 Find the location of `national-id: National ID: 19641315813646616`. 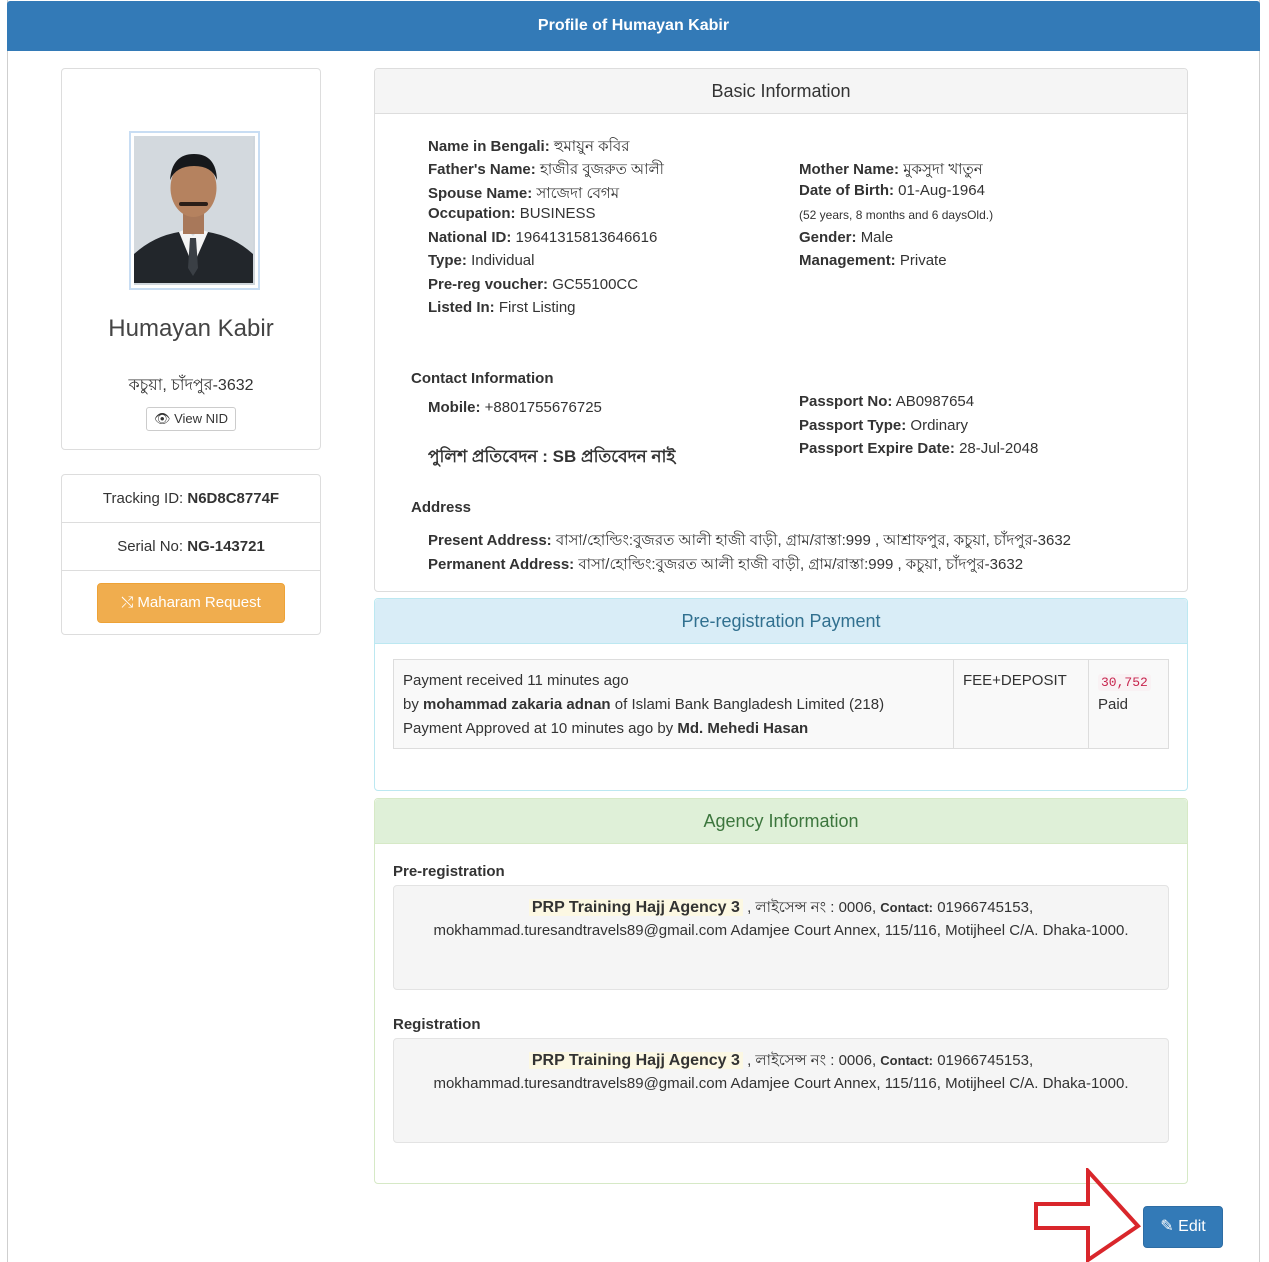

national-id: National ID: 19641315813646616 is located at coordinates (543, 237).